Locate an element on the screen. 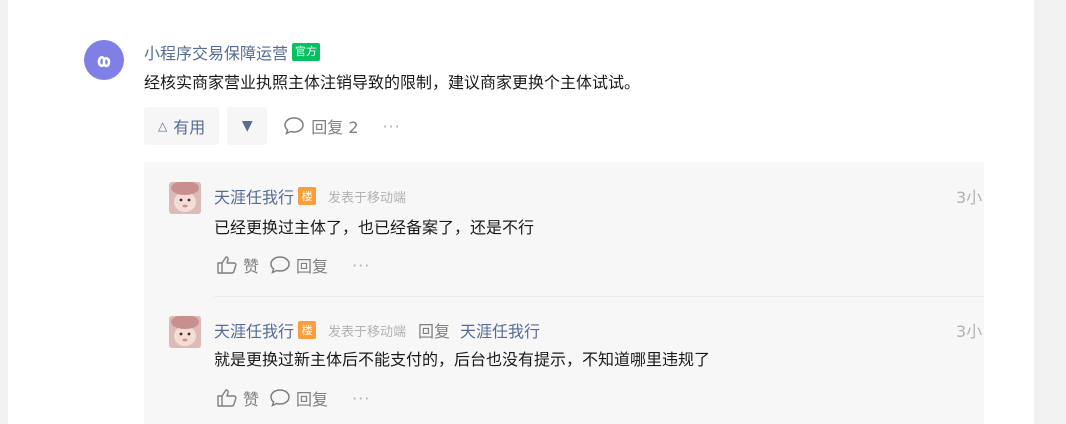 The width and height of the screenshot is (1066, 424). useful-button: △ 有用 is located at coordinates (182, 126).